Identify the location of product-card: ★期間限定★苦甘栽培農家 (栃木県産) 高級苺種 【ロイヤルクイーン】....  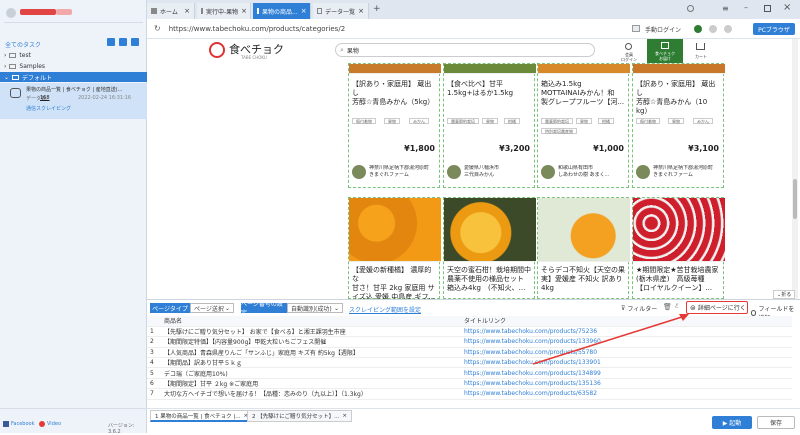
(678, 248).